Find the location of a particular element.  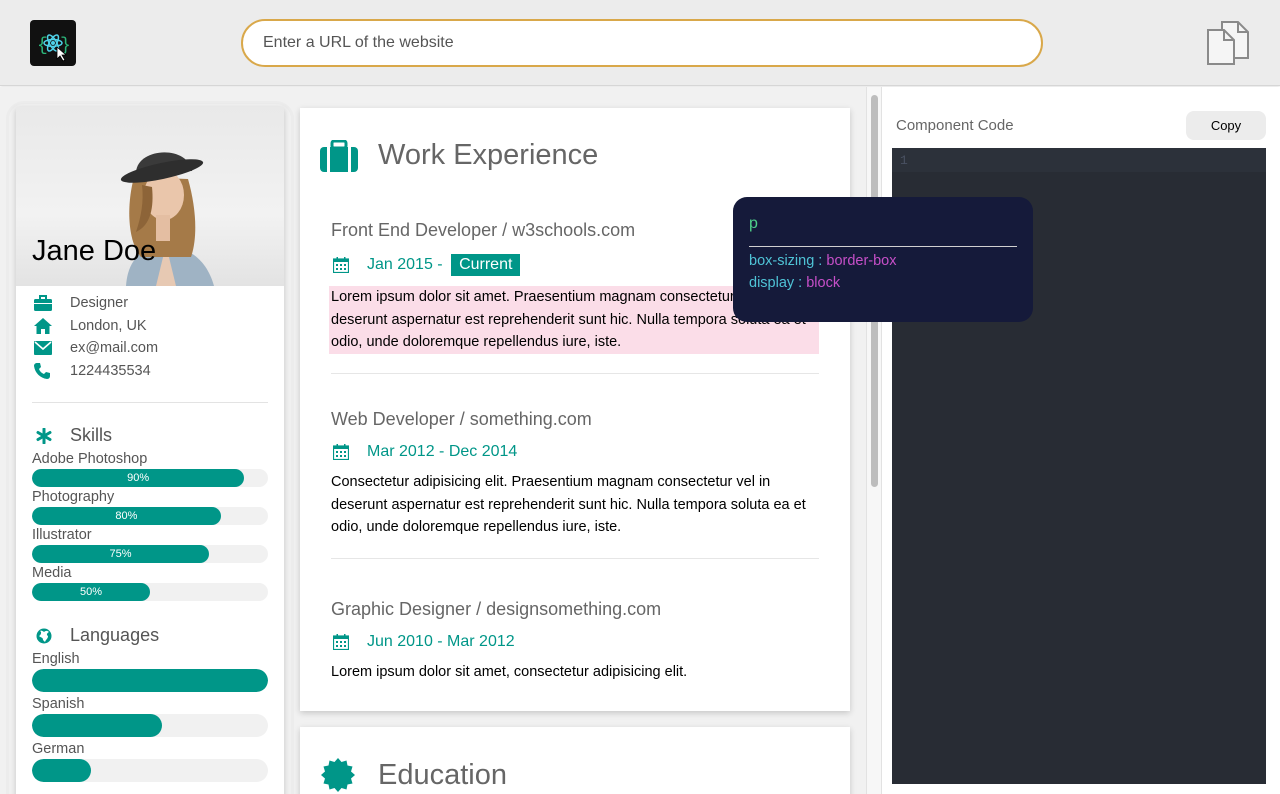

language-label: German is located at coordinates (58, 749).